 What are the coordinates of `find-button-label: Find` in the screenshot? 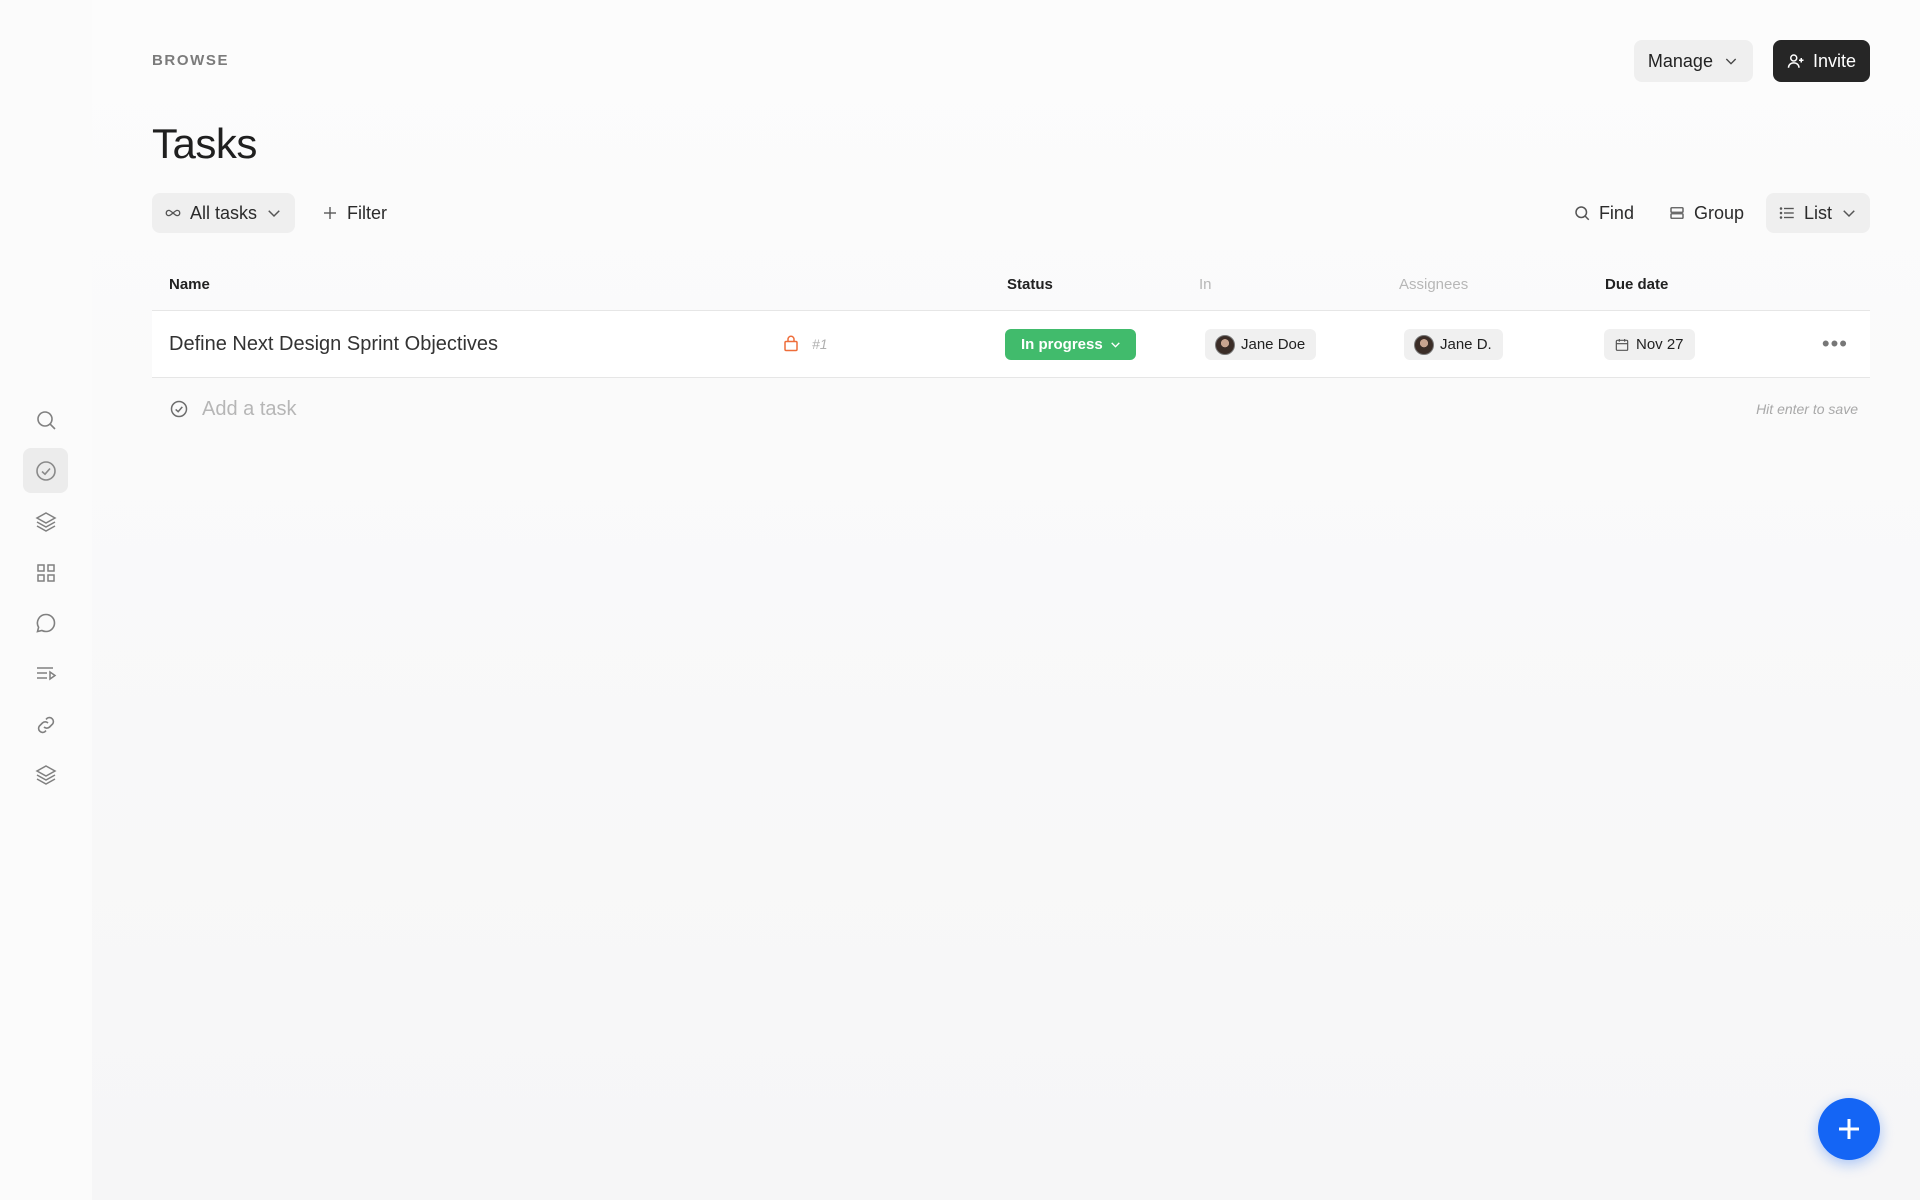 It's located at (1616, 212).